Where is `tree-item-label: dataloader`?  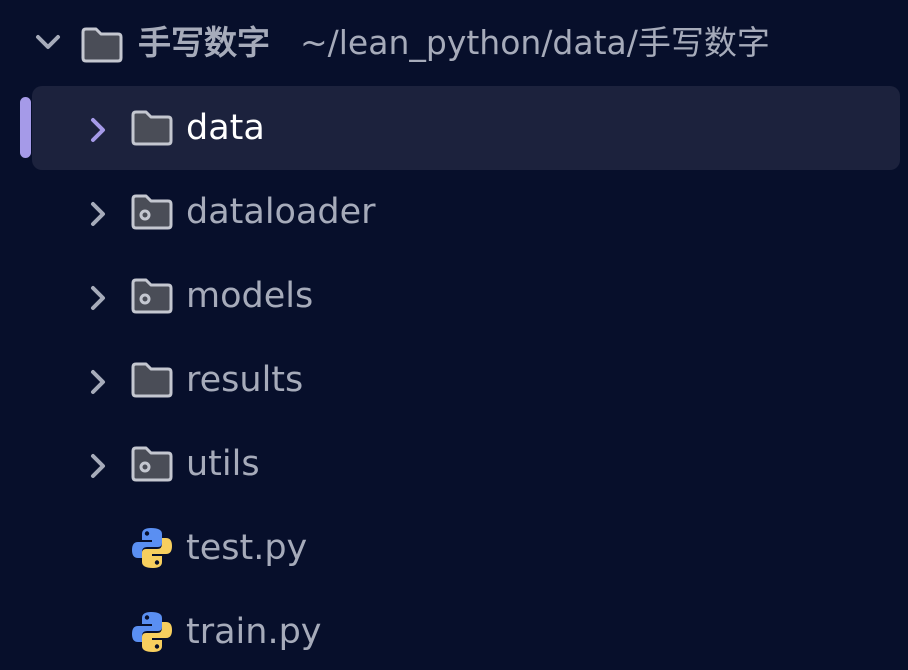
tree-item-label: dataloader is located at coordinates (281, 212).